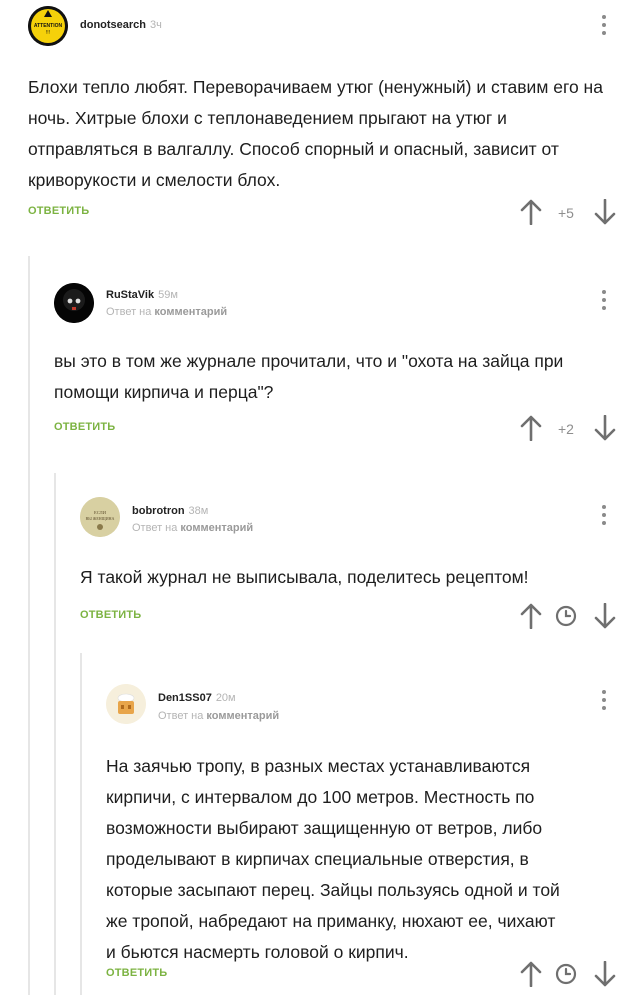  Describe the element at coordinates (136, 973) in the screenshot. I see `reply-button: ОТВЕТИТЬ` at that location.